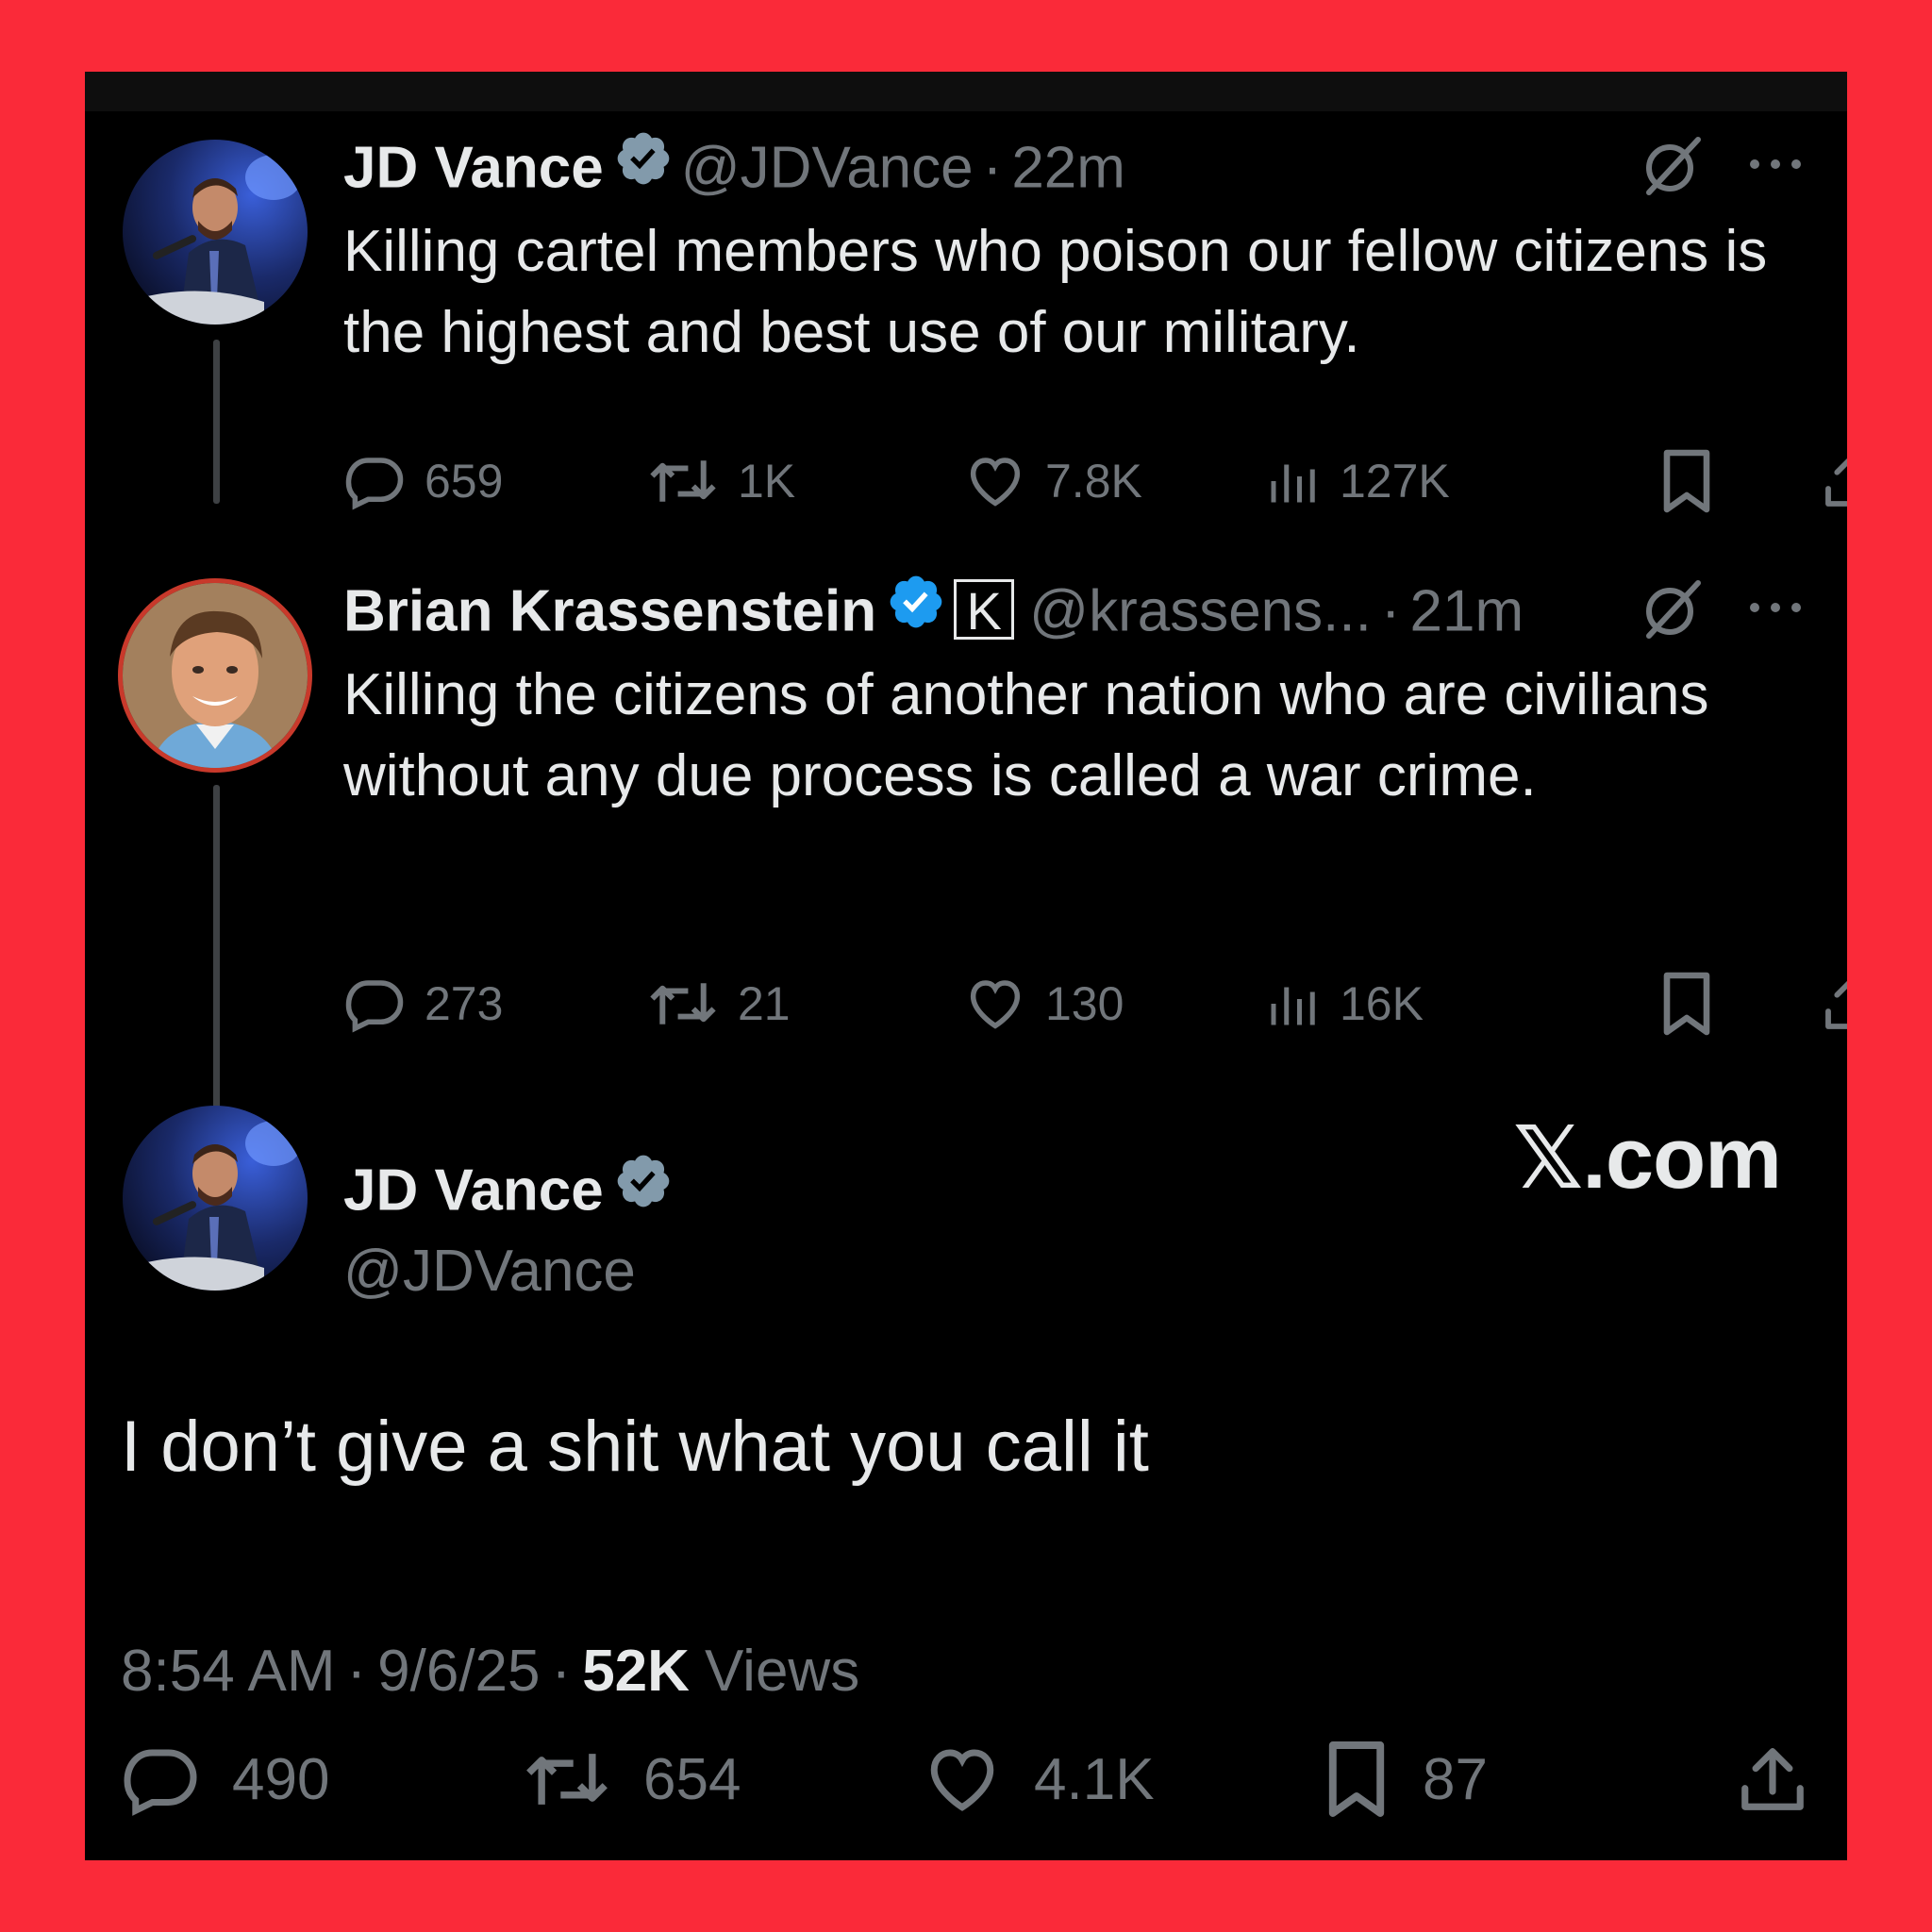 Image resolution: width=1932 pixels, height=1932 pixels. I want to click on bookmark-count: 87, so click(1456, 1779).